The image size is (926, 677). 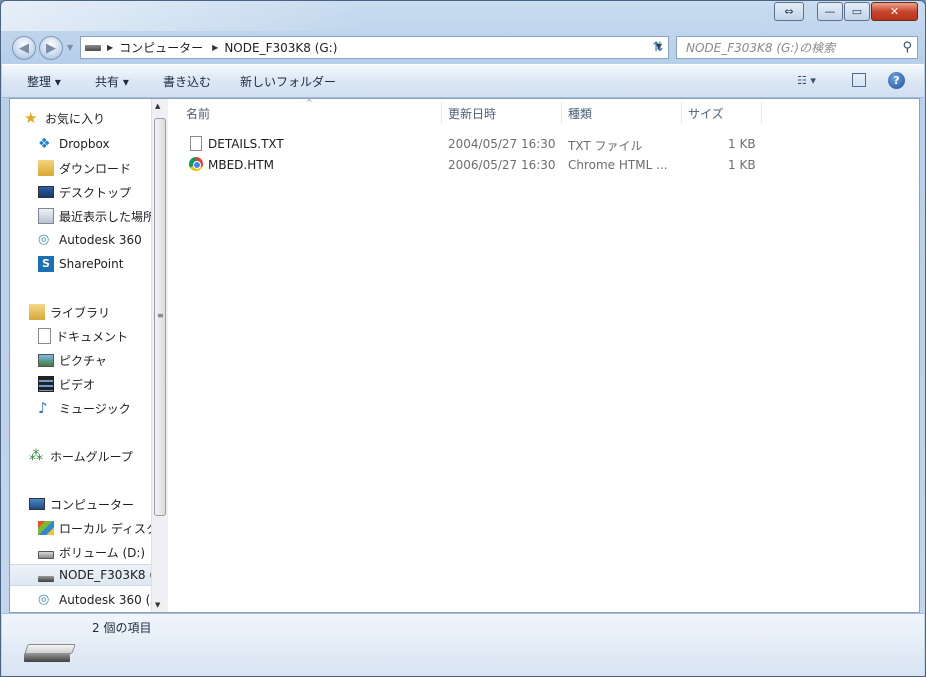 What do you see at coordinates (46, 168) in the screenshot?
I see `download-folder-icon` at bounding box center [46, 168].